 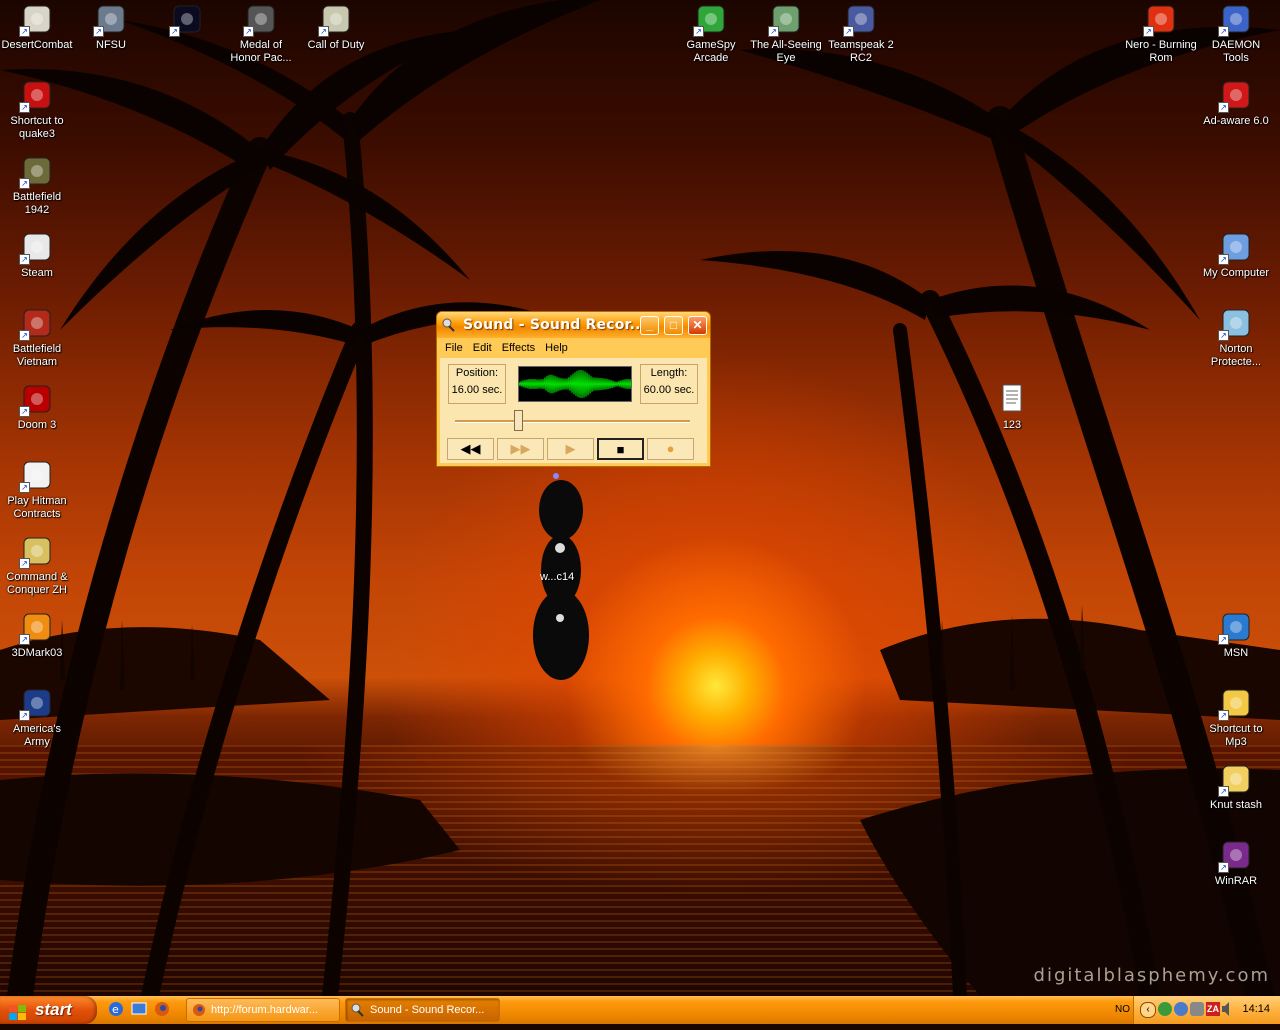 What do you see at coordinates (1197, 1009) in the screenshot?
I see `tray-printer-icon` at bounding box center [1197, 1009].